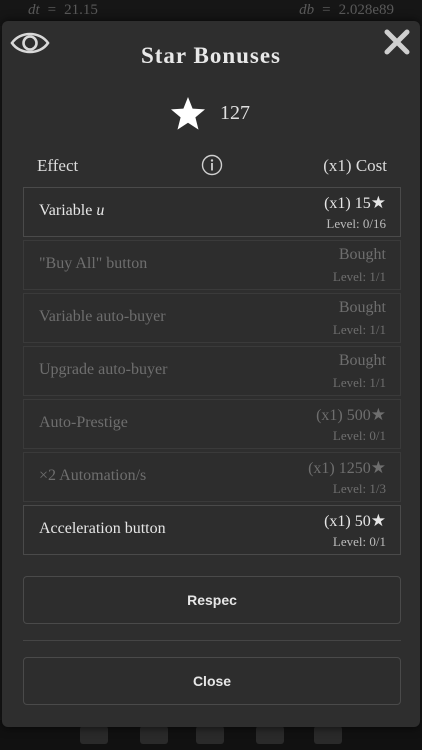 This screenshot has height=750, width=422. I want to click on star-balance: 127, so click(211, 114).